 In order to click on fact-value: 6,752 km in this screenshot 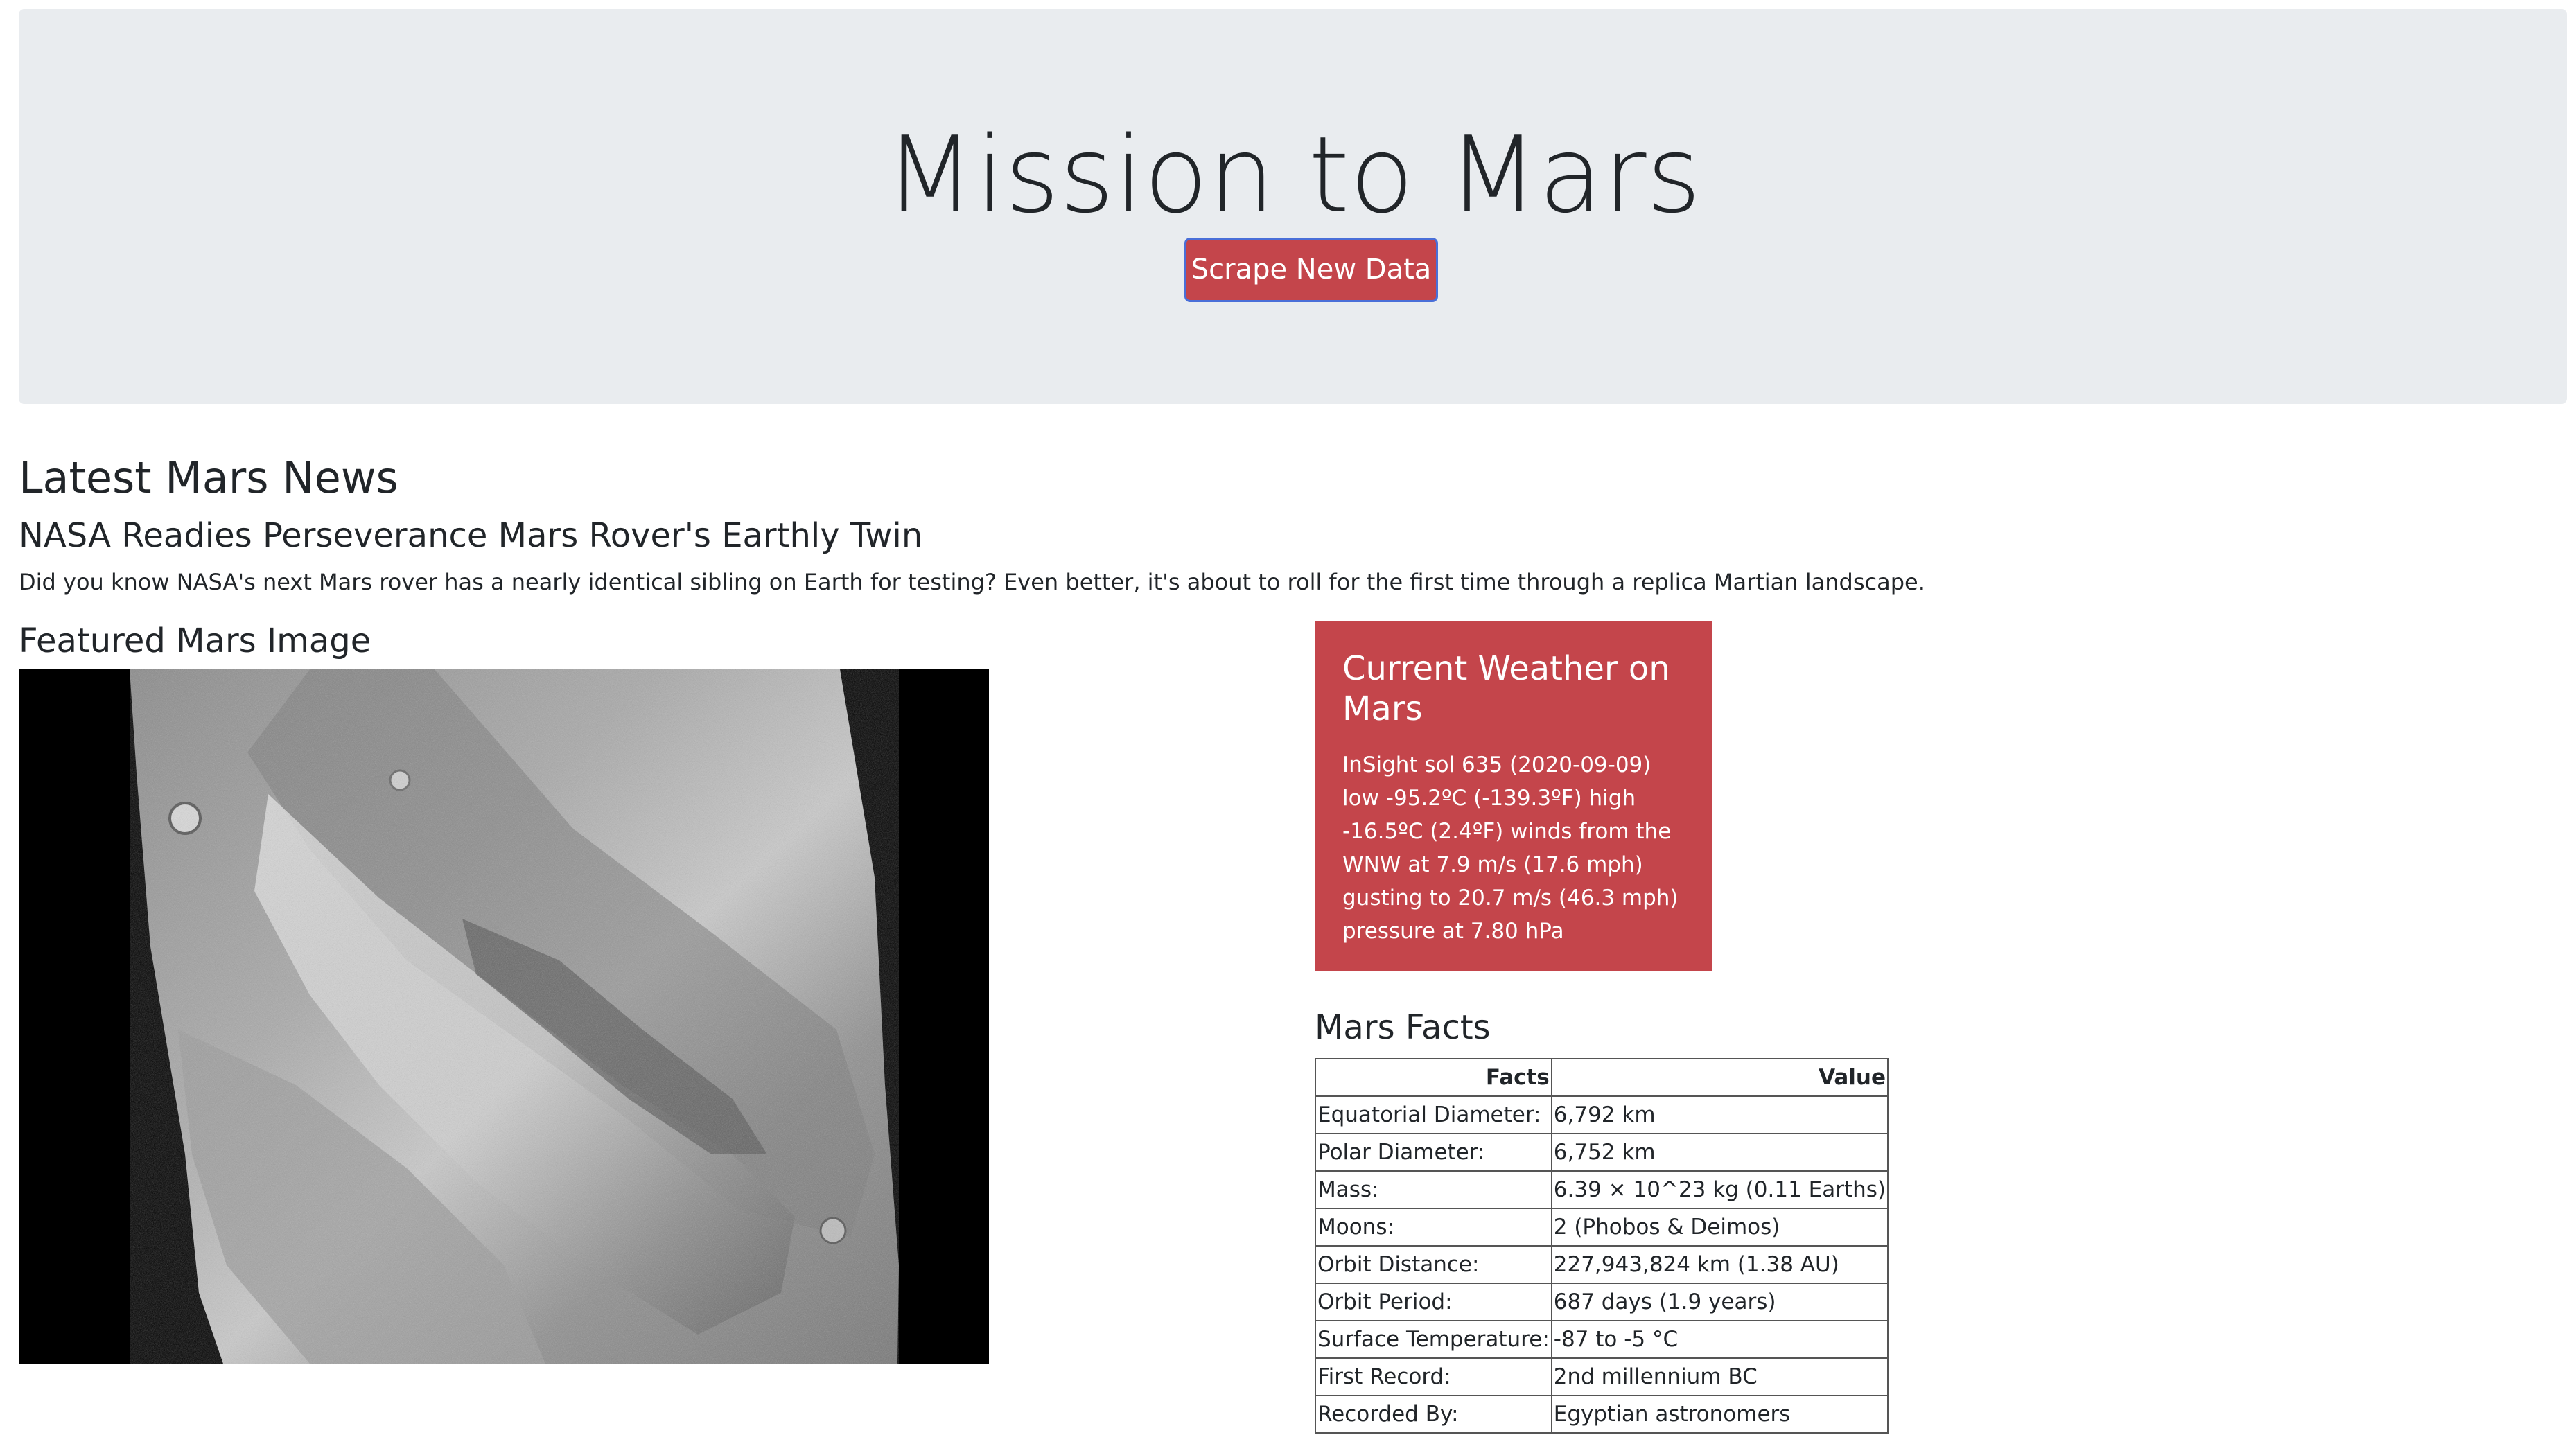, I will do `click(1719, 1153)`.